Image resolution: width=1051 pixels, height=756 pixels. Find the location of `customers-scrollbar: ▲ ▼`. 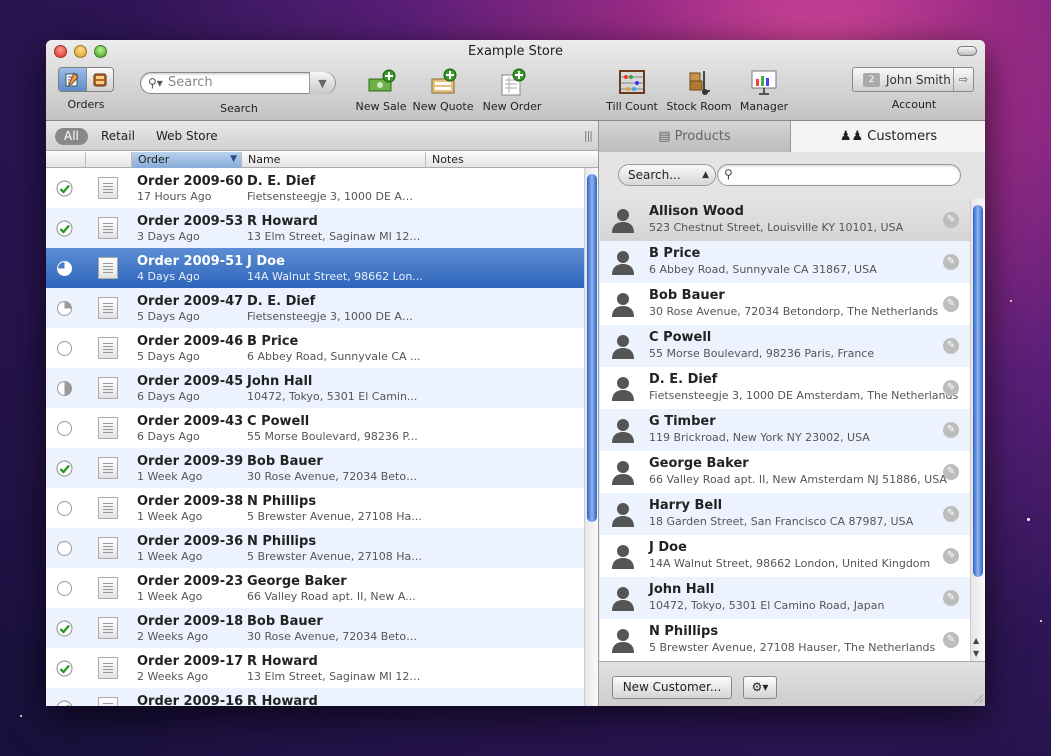

customers-scrollbar: ▲ ▼ is located at coordinates (977, 430).